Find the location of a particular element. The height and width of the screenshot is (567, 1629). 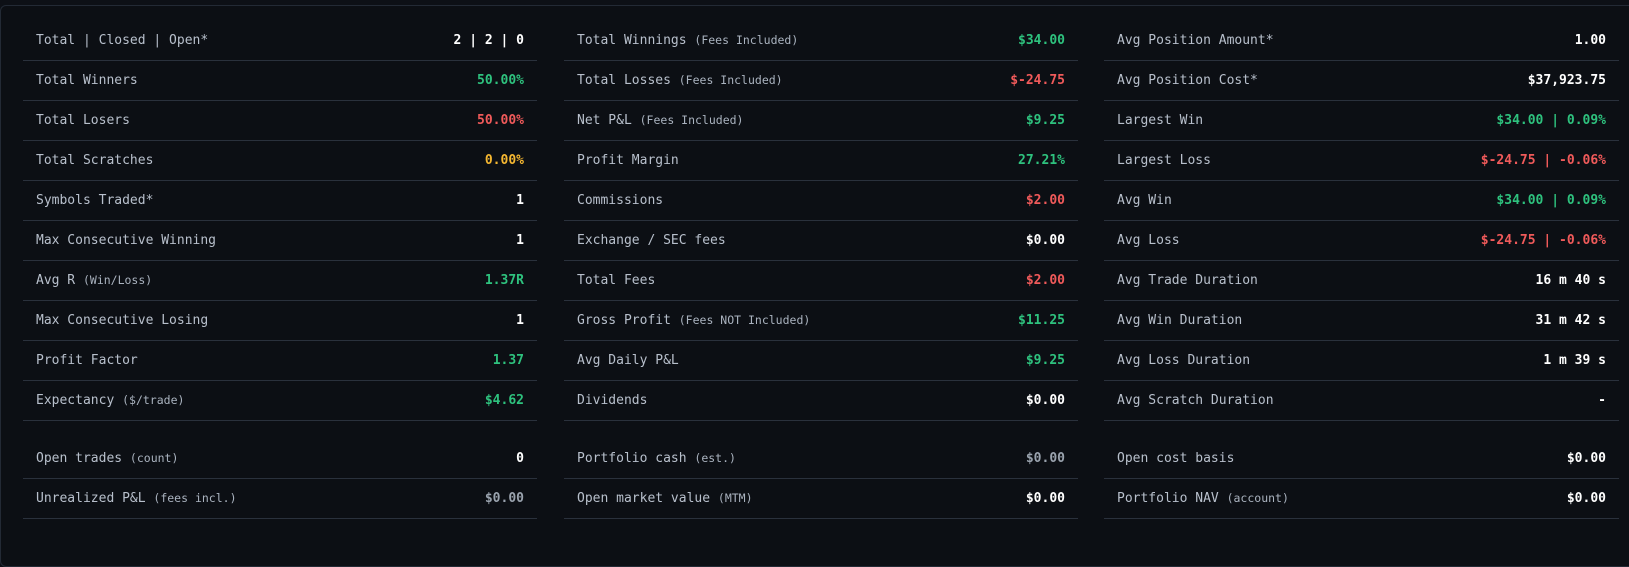

stat-label: Exchange / SEC fees is located at coordinates (651, 240).